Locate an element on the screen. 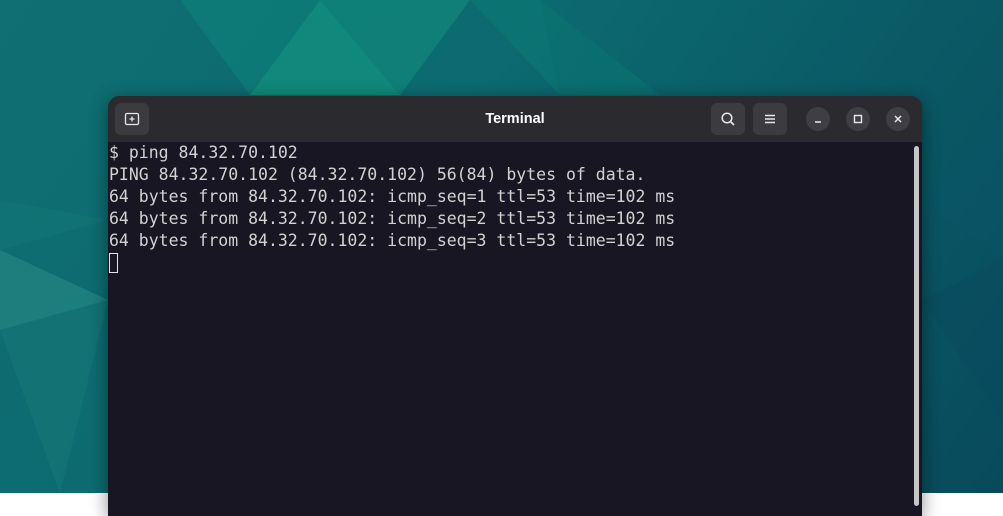  maximize-button is located at coordinates (858, 119).